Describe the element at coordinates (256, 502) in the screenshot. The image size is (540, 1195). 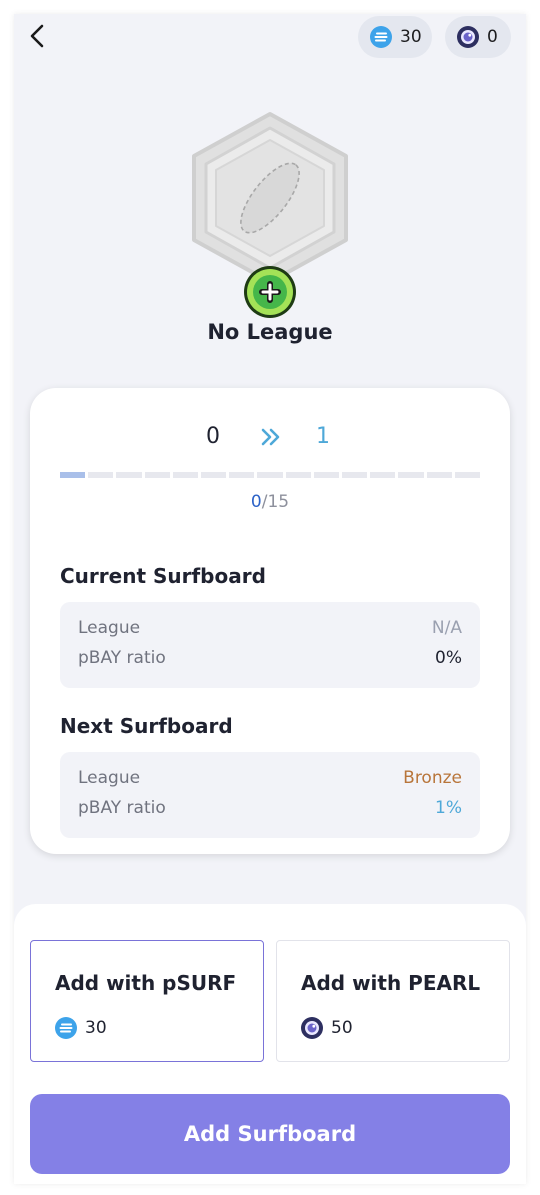
I see `progress-current: 0` at that location.